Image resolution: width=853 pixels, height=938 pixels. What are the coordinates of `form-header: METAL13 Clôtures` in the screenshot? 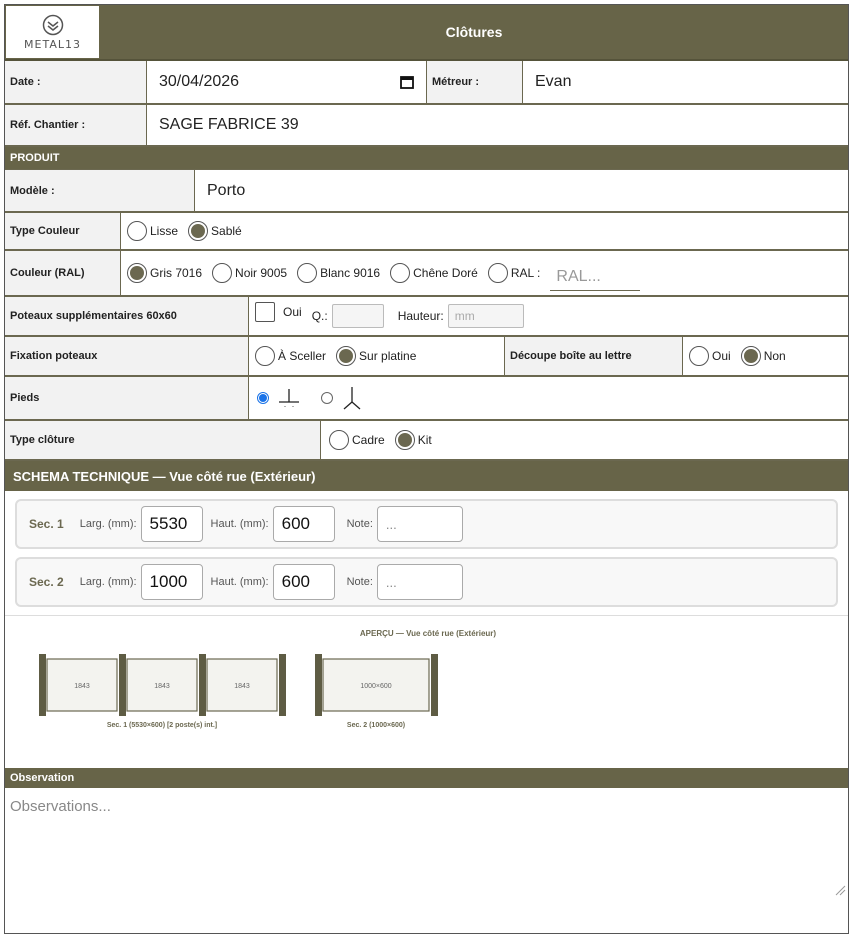 It's located at (426, 33).